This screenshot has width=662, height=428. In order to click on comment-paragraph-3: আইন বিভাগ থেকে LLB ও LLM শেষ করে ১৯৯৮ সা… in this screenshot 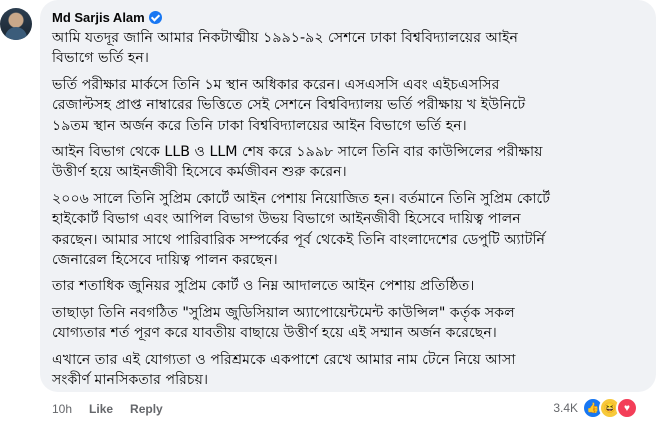, I will do `click(297, 162)`.